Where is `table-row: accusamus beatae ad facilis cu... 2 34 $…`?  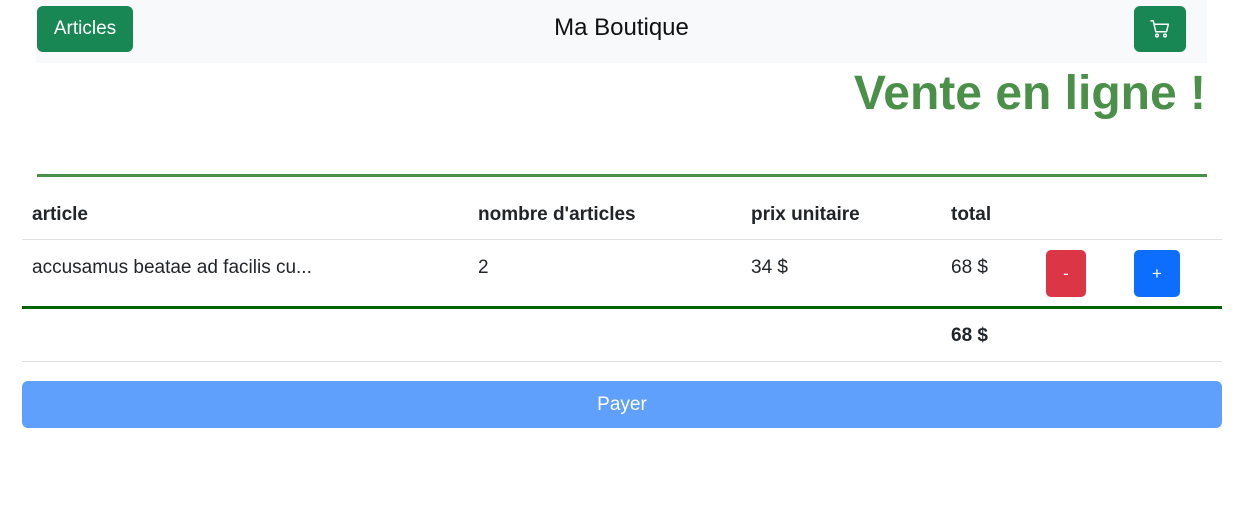 table-row: accusamus beatae ad facilis cu... 2 34 $… is located at coordinates (622, 274).